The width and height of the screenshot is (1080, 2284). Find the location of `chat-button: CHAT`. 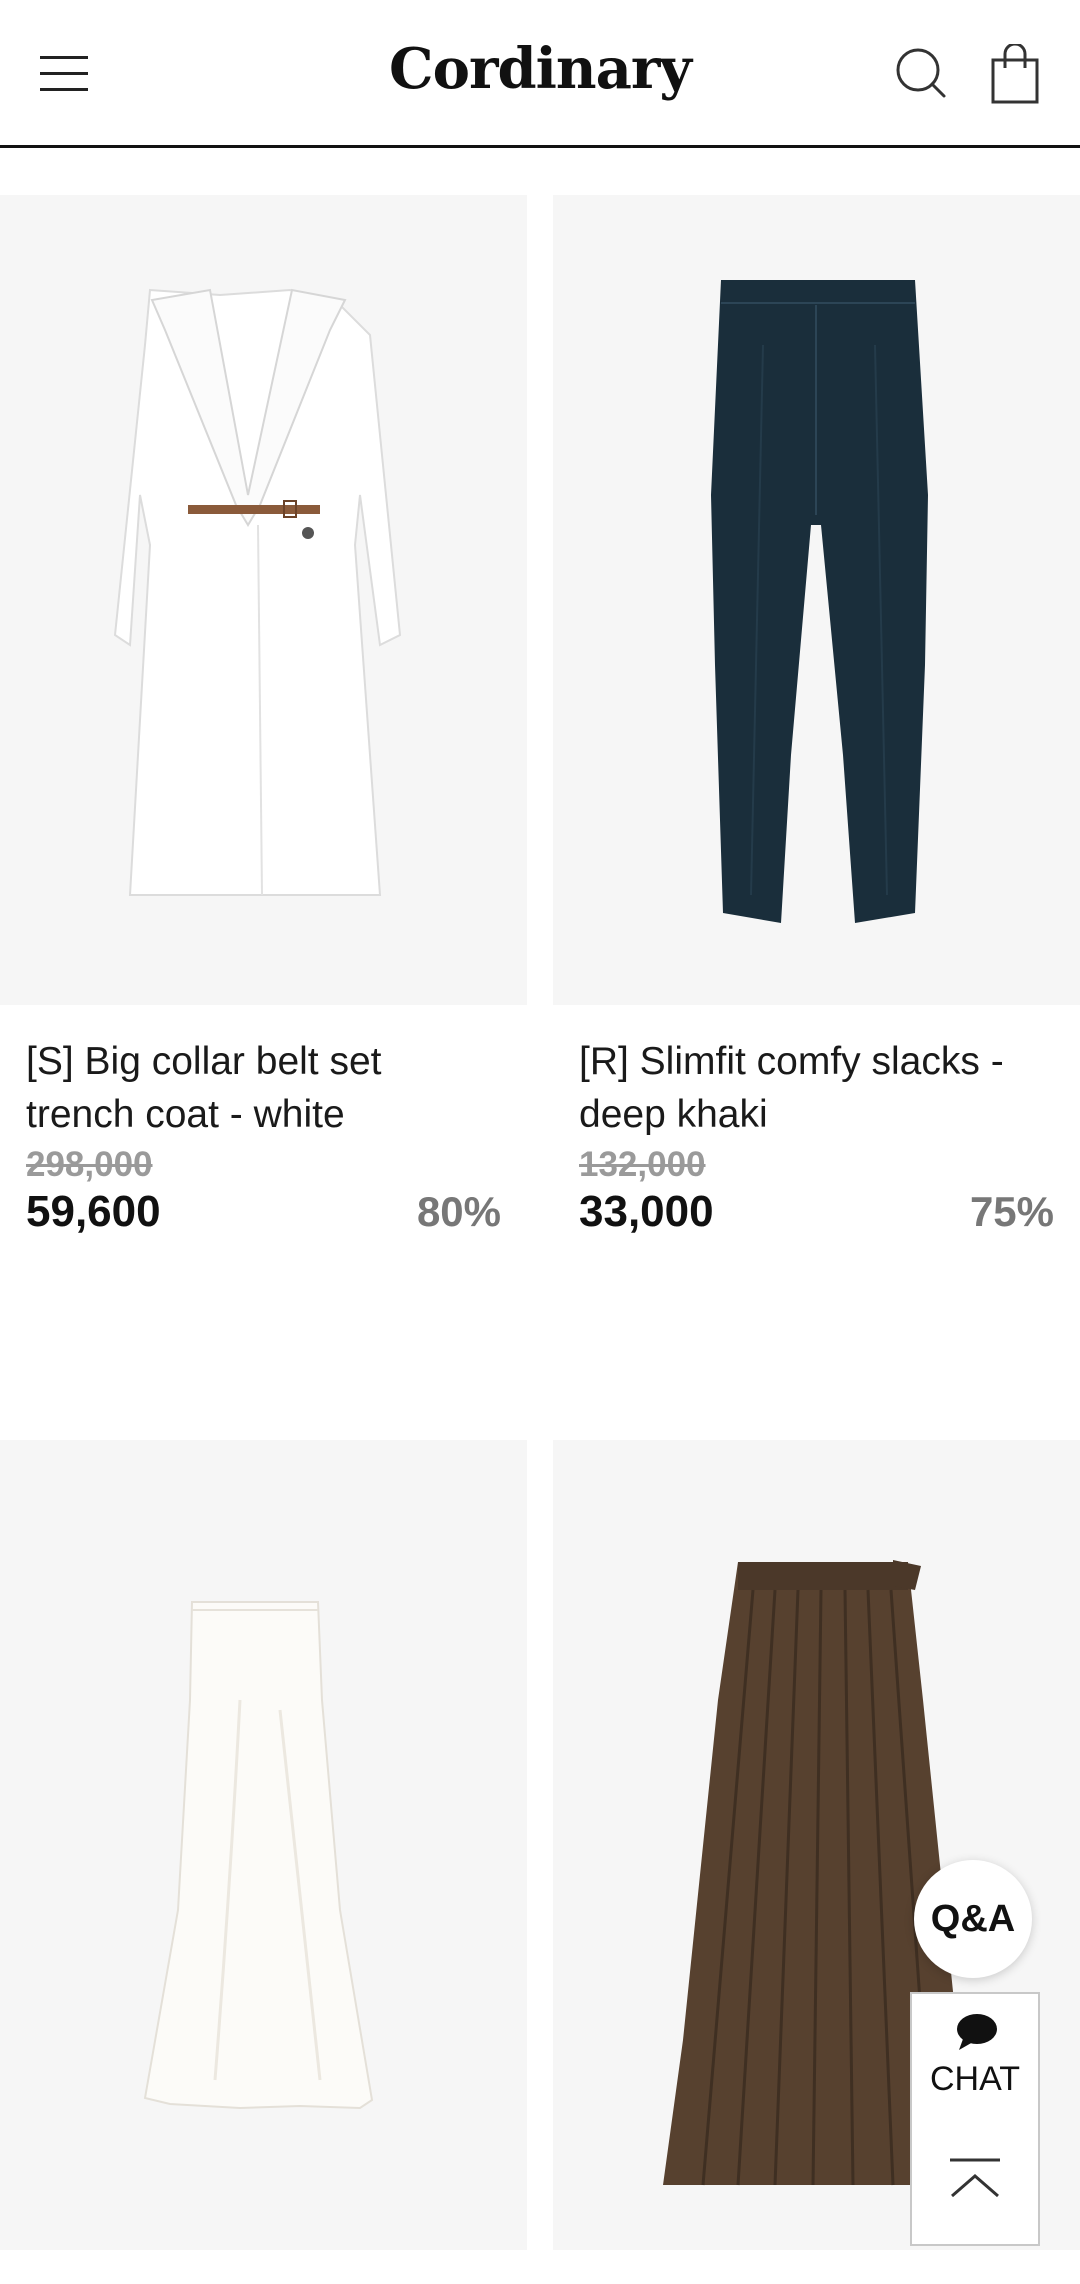

chat-button: CHAT is located at coordinates (975, 2055).